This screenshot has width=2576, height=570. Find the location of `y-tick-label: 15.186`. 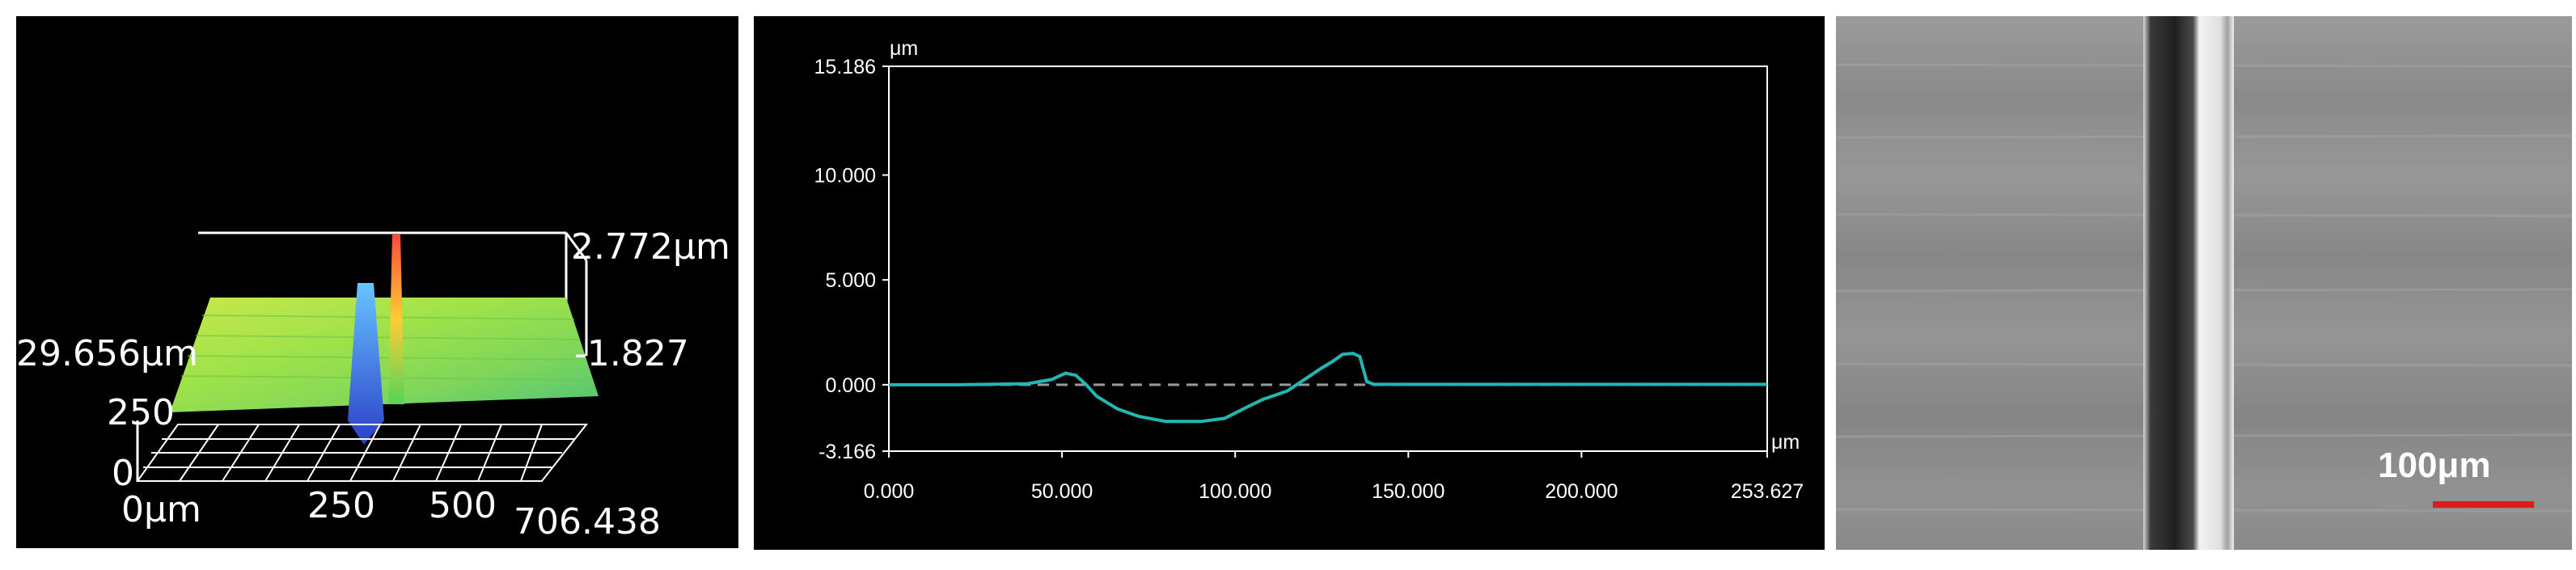

y-tick-label: 15.186 is located at coordinates (845, 67).